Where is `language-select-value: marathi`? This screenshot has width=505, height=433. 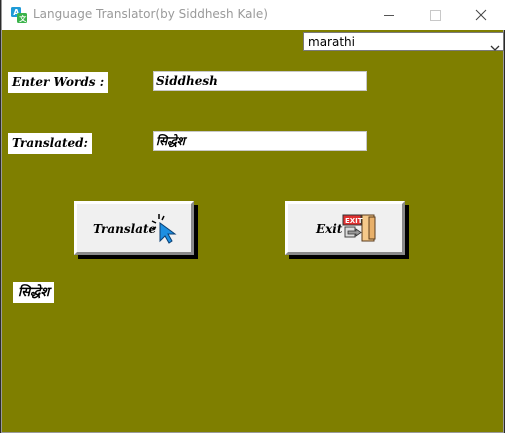
language-select-value: marathi is located at coordinates (331, 42).